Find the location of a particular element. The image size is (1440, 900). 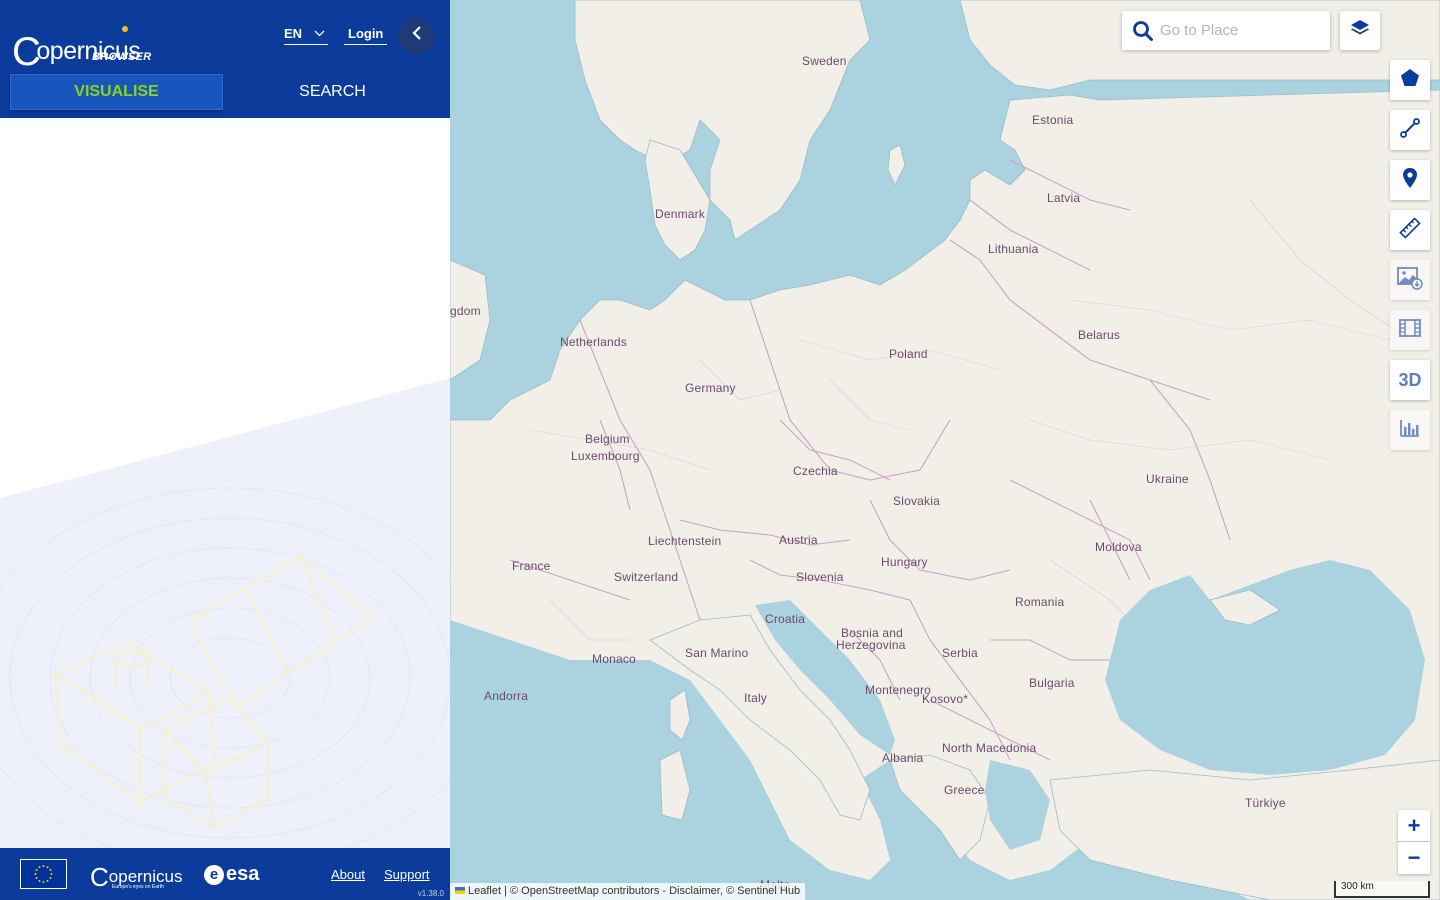

3d-view-button: 3D is located at coordinates (1410, 380).